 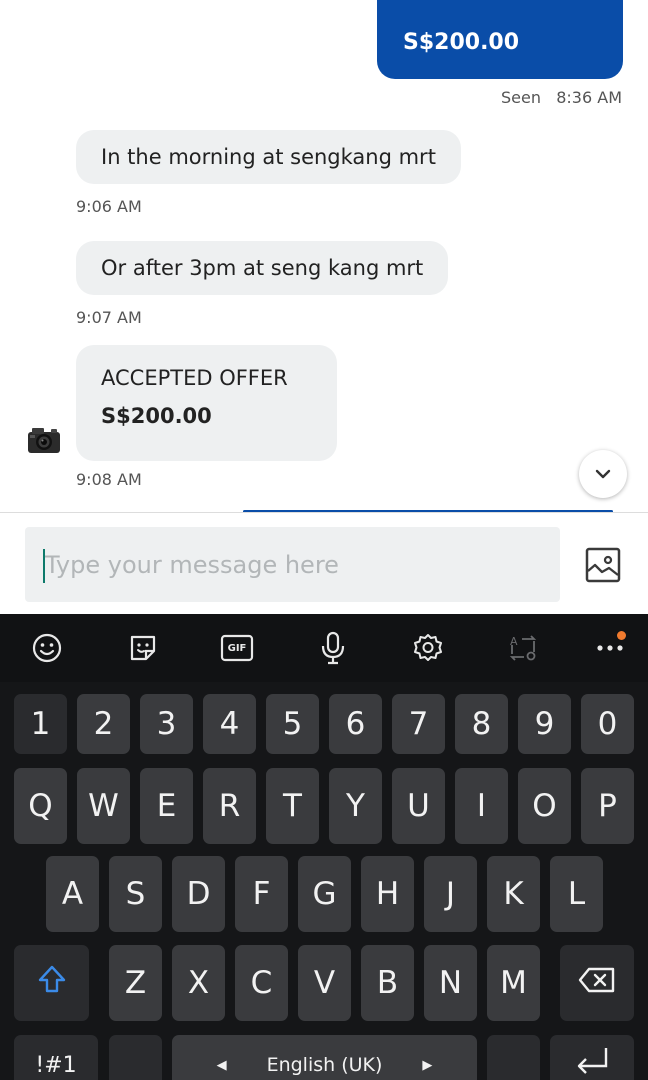 I want to click on scroll-down-button, so click(x=603, y=474).